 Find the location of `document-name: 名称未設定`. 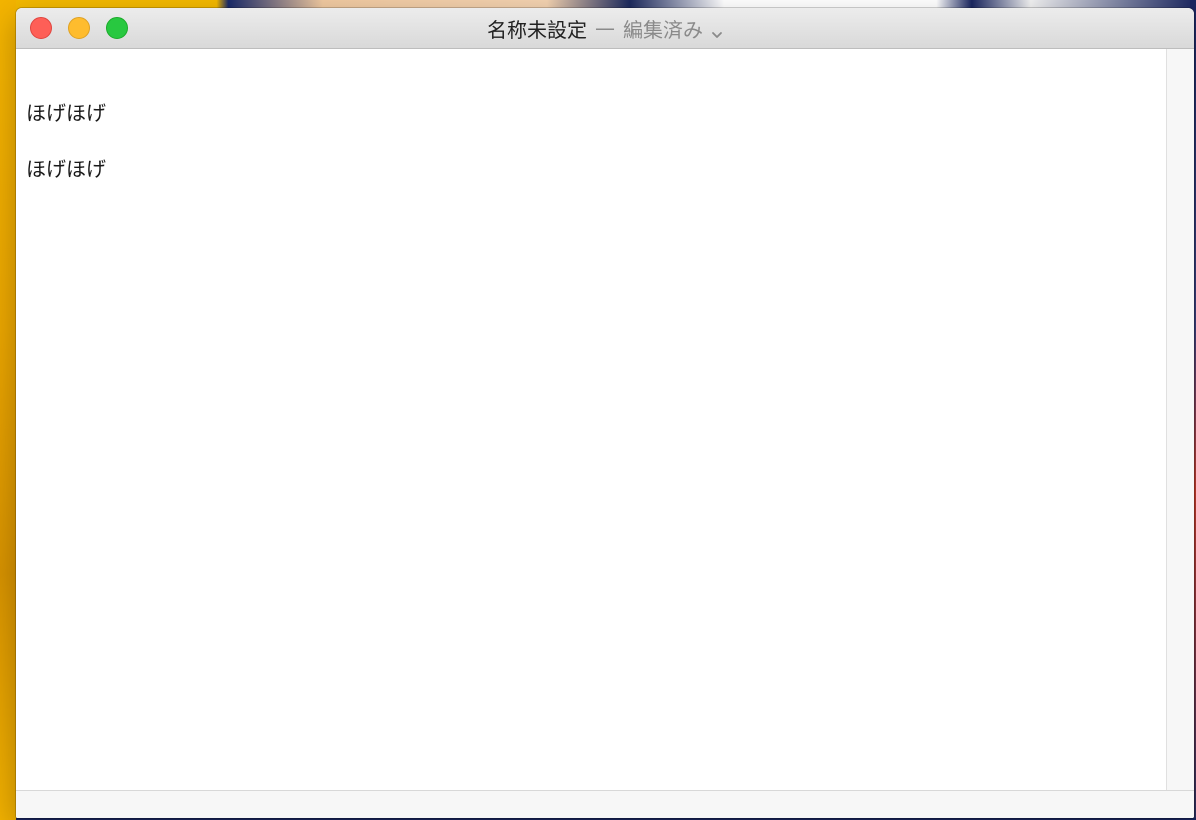

document-name: 名称未設定 is located at coordinates (537, 29).